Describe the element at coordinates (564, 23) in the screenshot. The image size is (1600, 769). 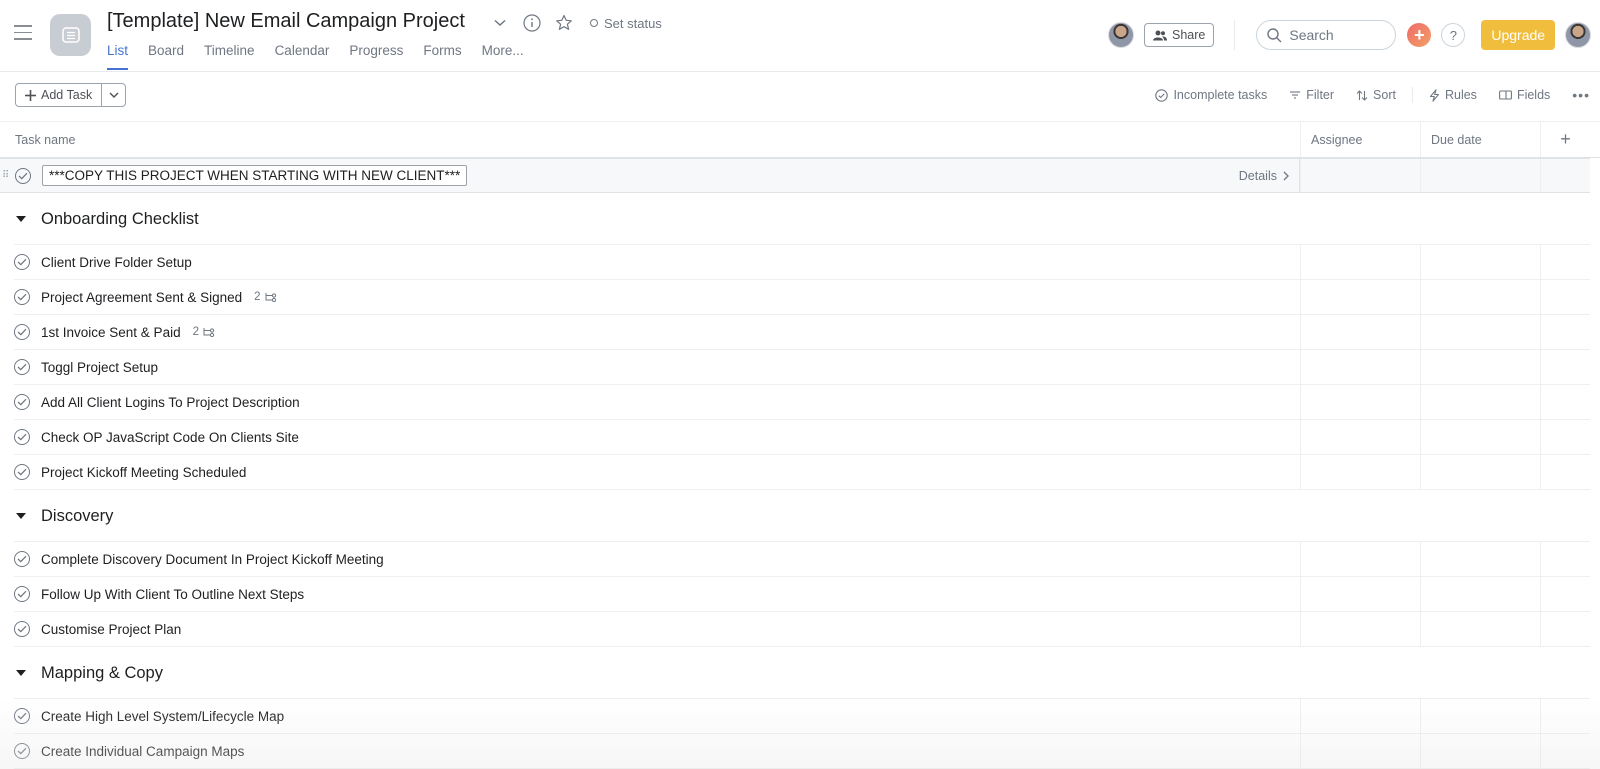
I see `star-icon` at that location.